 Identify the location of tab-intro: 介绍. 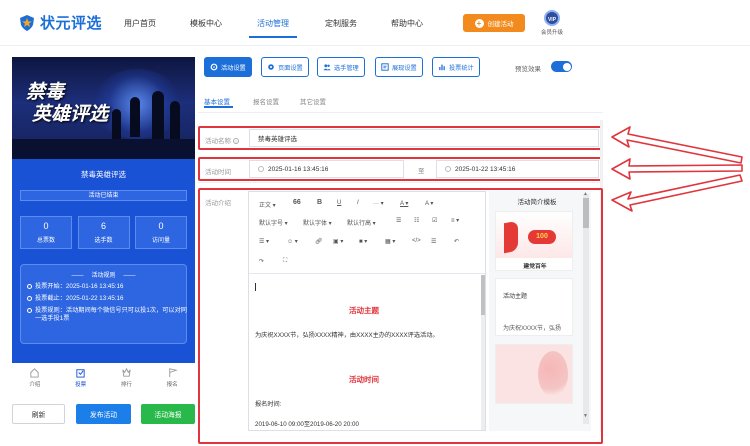
(35, 378).